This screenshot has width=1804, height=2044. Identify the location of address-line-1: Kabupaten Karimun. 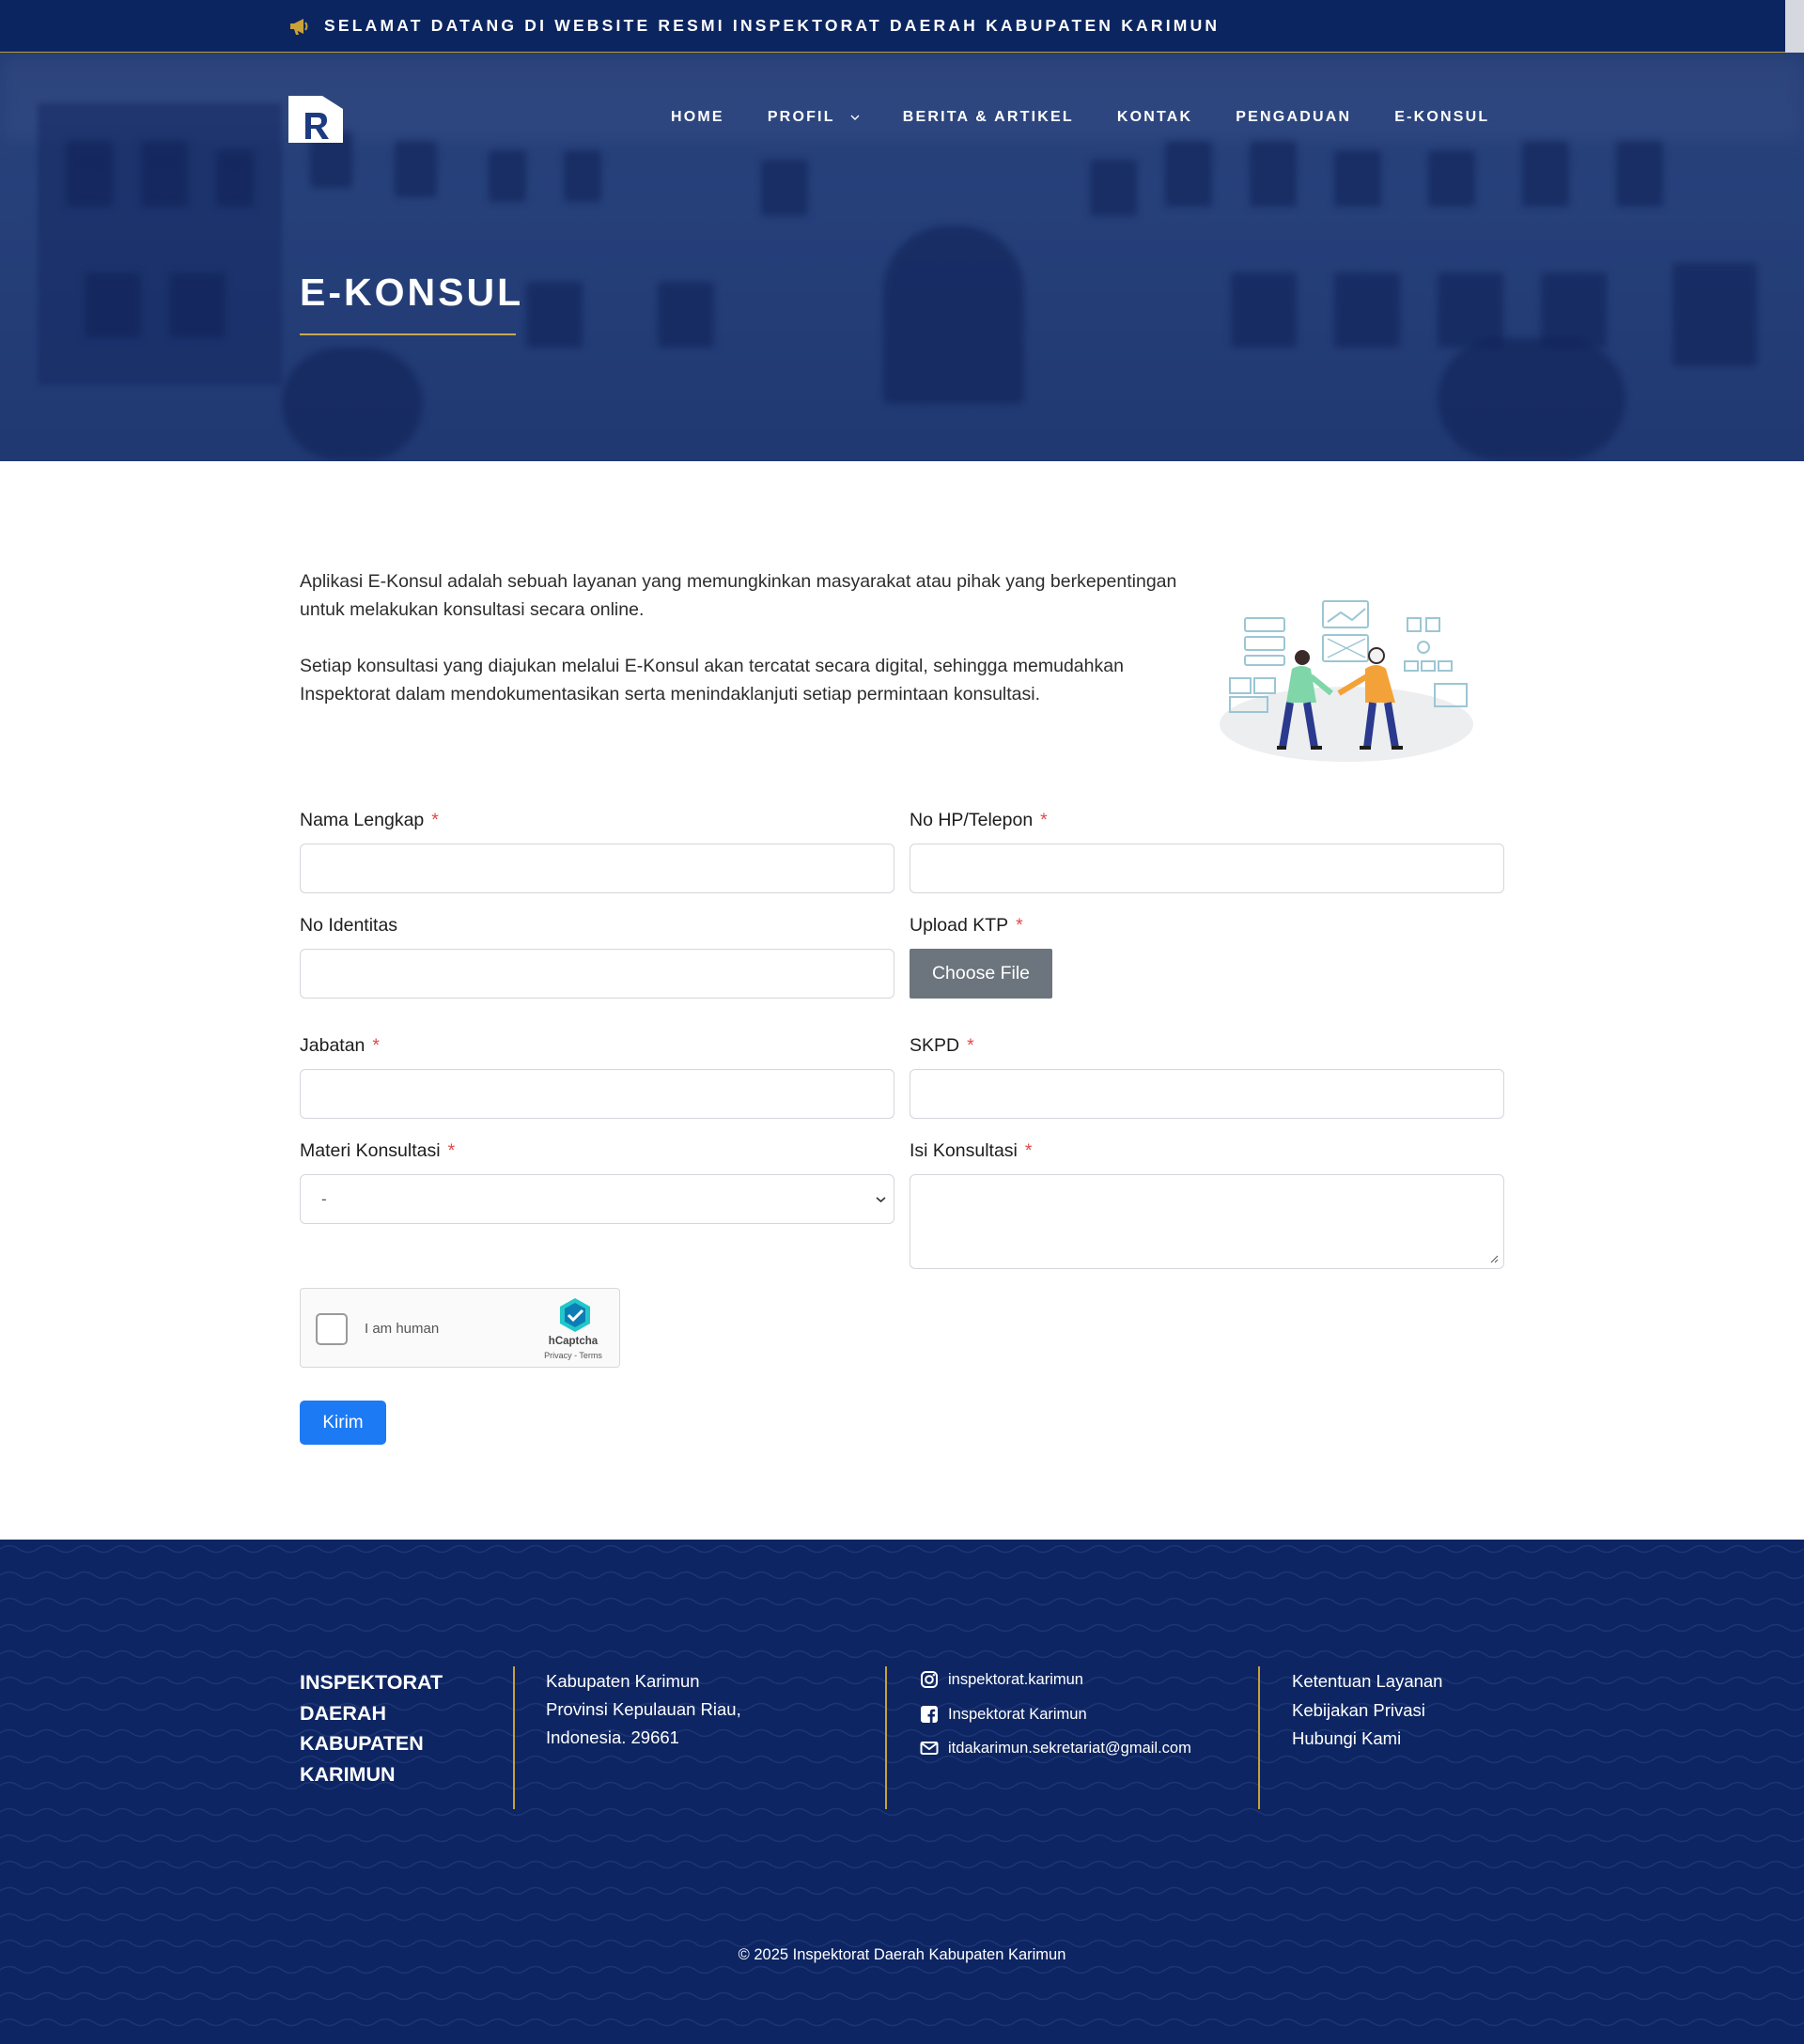
(623, 1681).